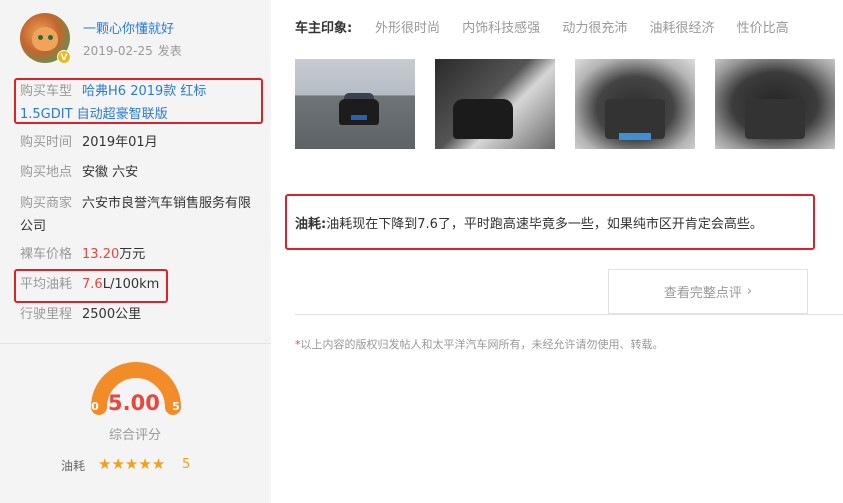 This screenshot has height=503, width=843. I want to click on overall-score-label: 综合评分, so click(134, 435).